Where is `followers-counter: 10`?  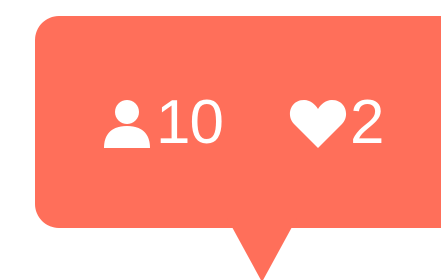
followers-counter: 10 is located at coordinates (162, 123).